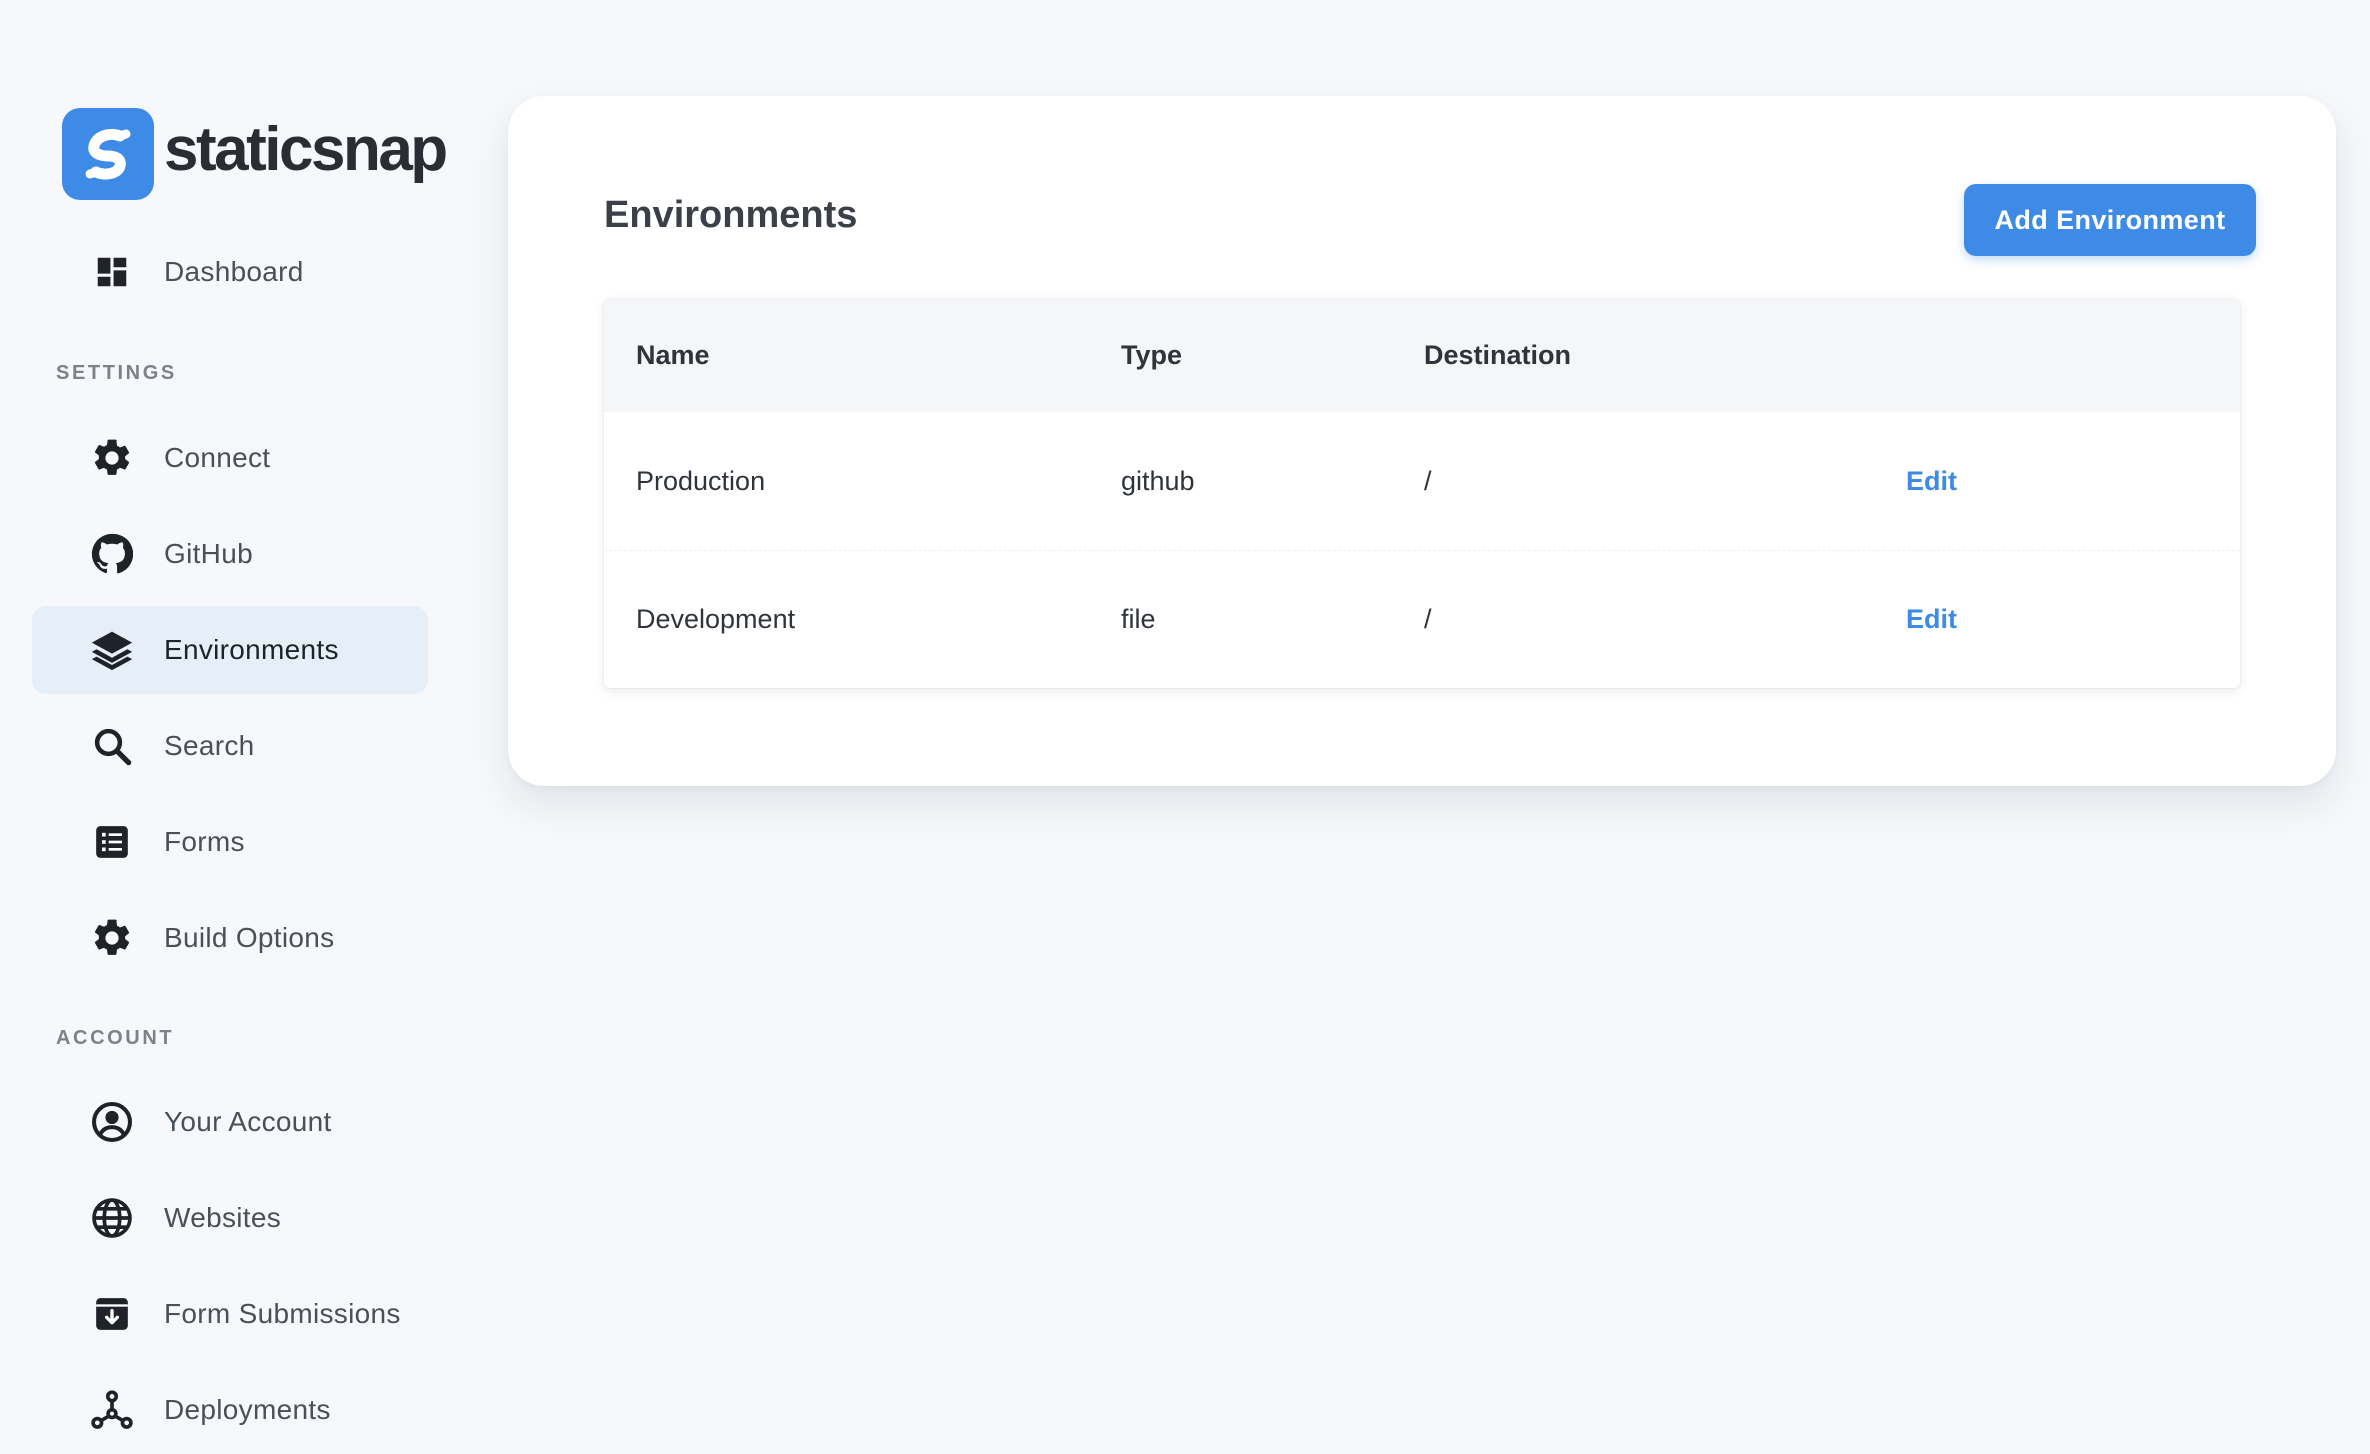 Image resolution: width=2370 pixels, height=1454 pixels. What do you see at coordinates (209, 745) in the screenshot?
I see `sidebar-item-label: Search` at bounding box center [209, 745].